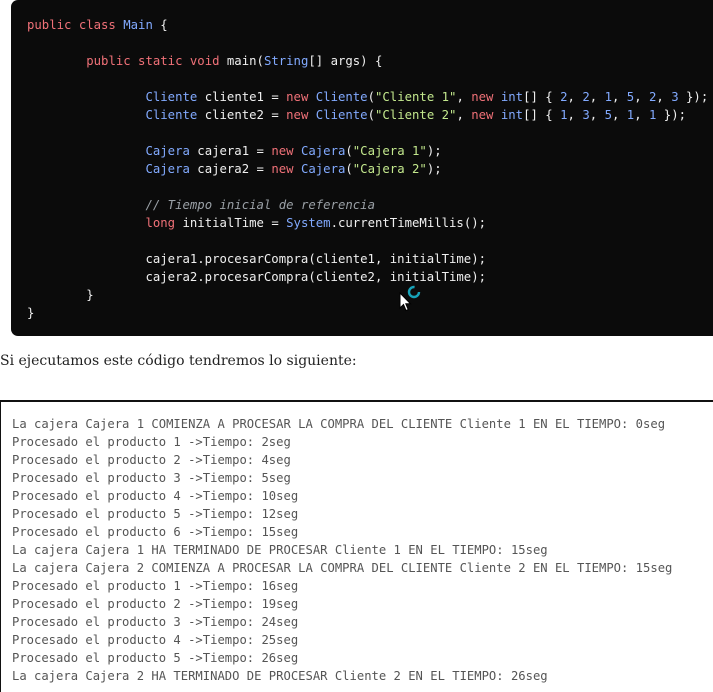  Describe the element at coordinates (75, 25) in the screenshot. I see `code-token: public class` at that location.